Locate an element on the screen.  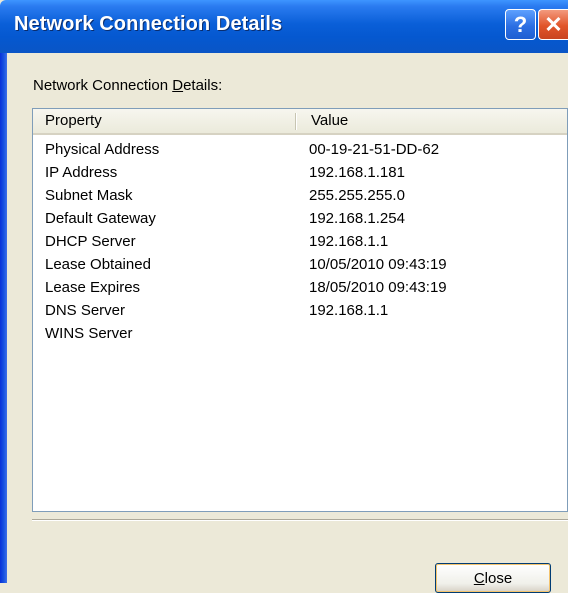
row-property: Physical Address is located at coordinates (102, 149).